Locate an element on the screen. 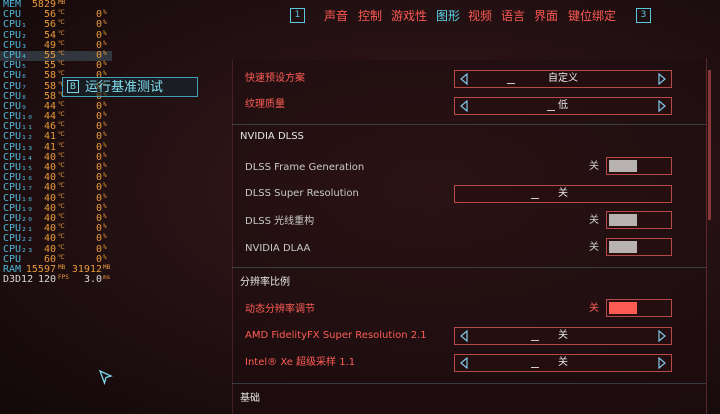 This screenshot has height=414, width=720. scrollbar is located at coordinates (709, 145).